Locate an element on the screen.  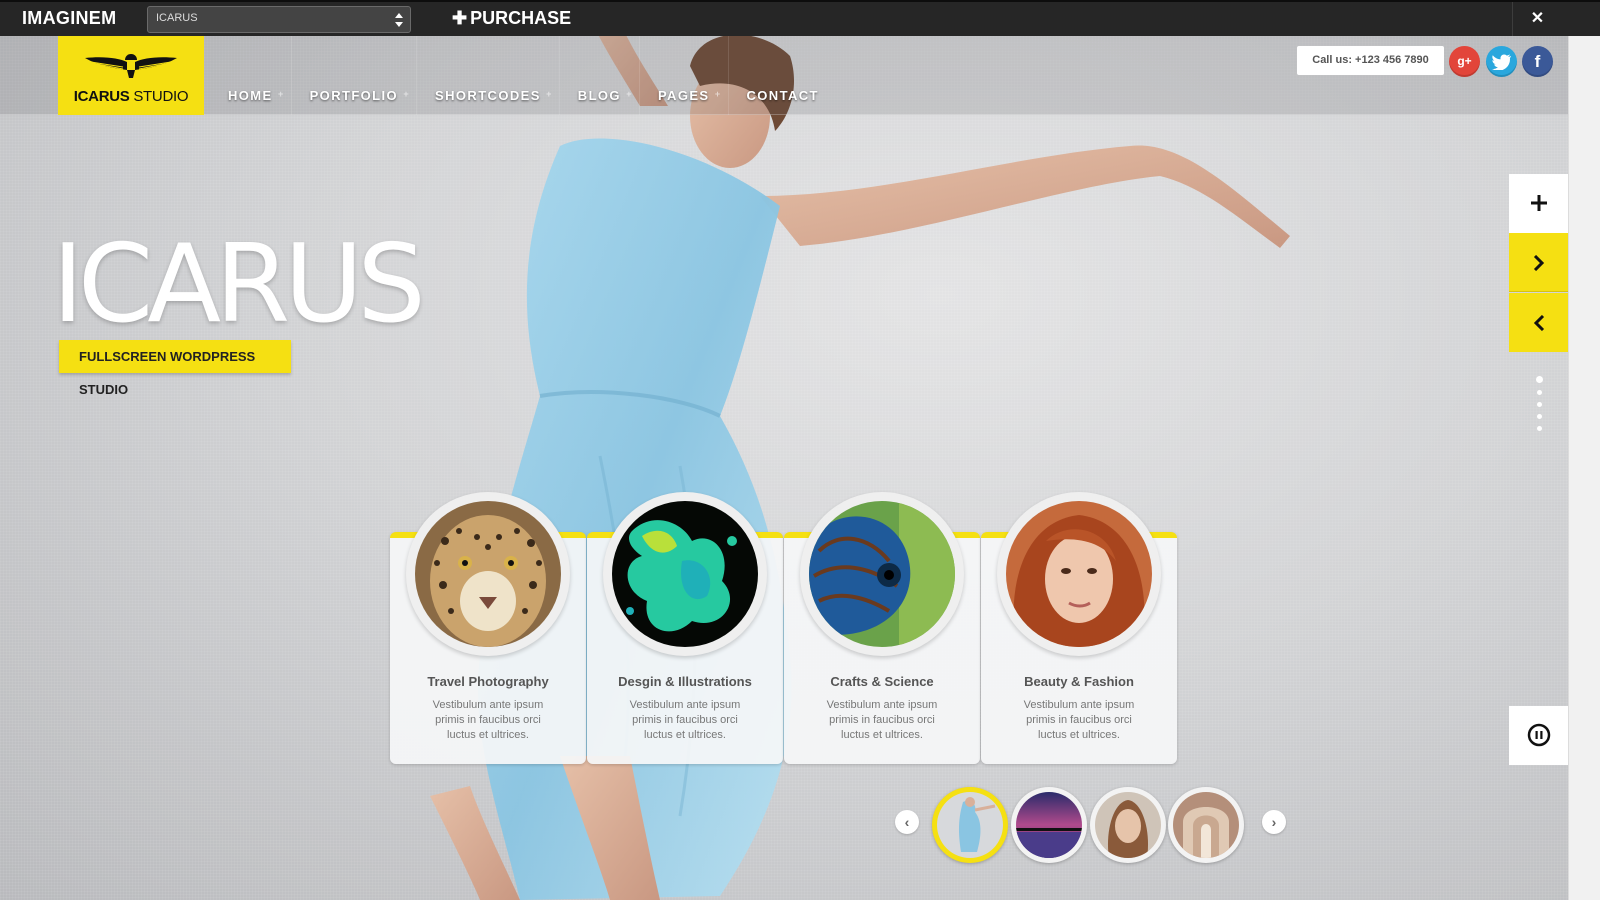
card-title: Crafts & Science is located at coordinates (882, 681).